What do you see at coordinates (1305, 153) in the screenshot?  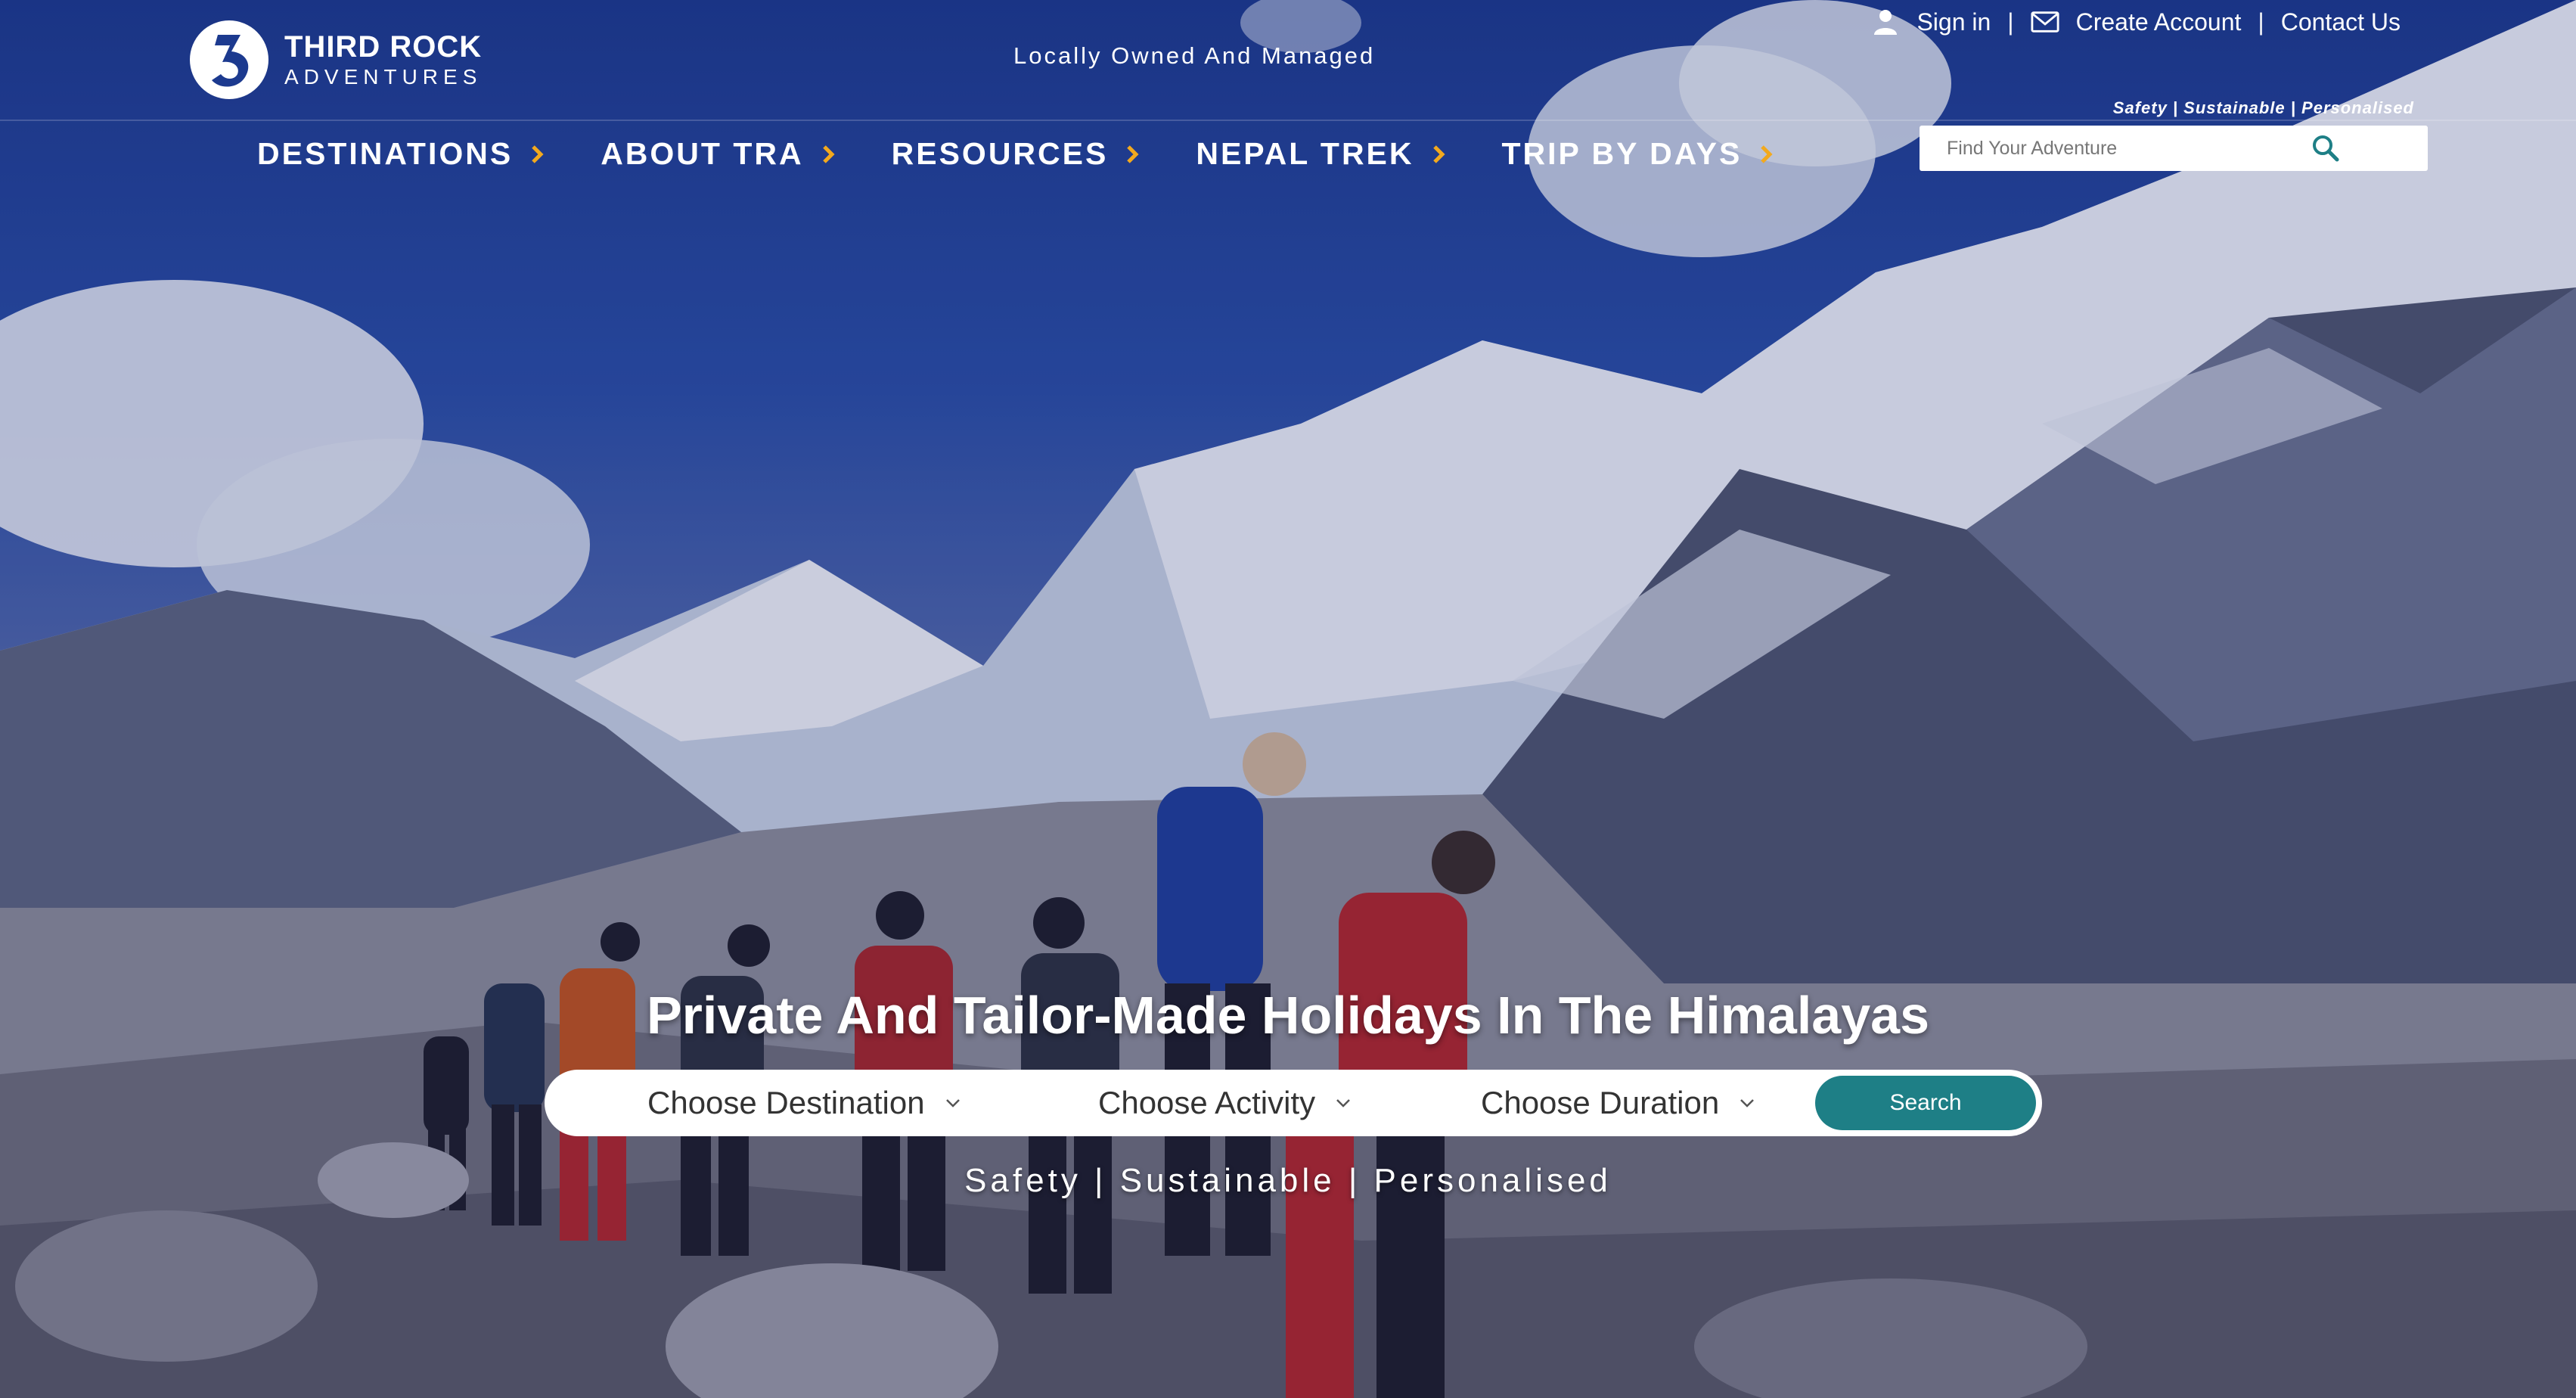 I see `nav-item-label: NEPAL TREK` at bounding box center [1305, 153].